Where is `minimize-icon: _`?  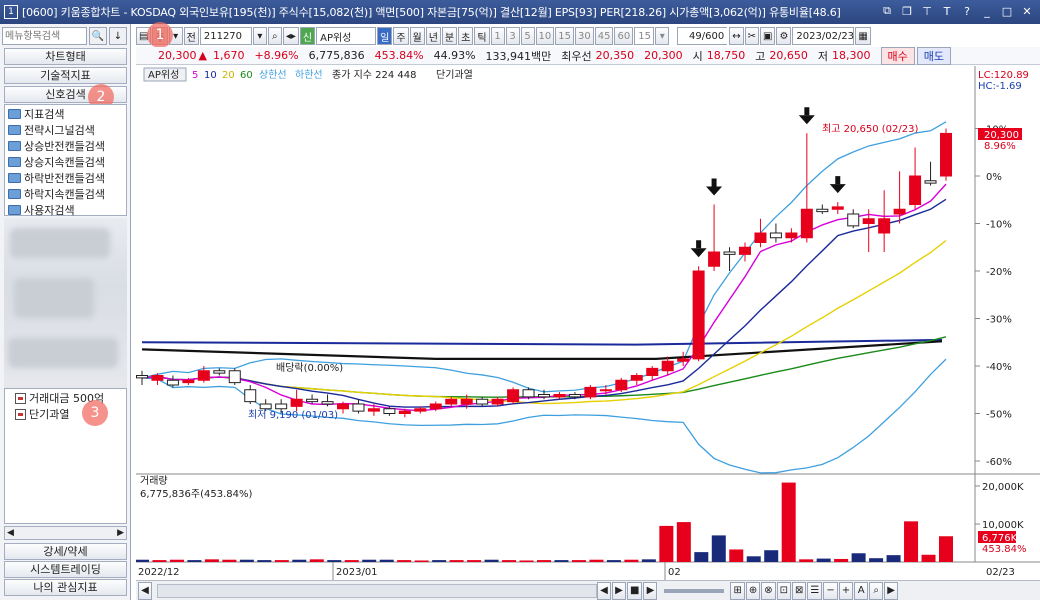 minimize-icon: _ is located at coordinates (987, 11).